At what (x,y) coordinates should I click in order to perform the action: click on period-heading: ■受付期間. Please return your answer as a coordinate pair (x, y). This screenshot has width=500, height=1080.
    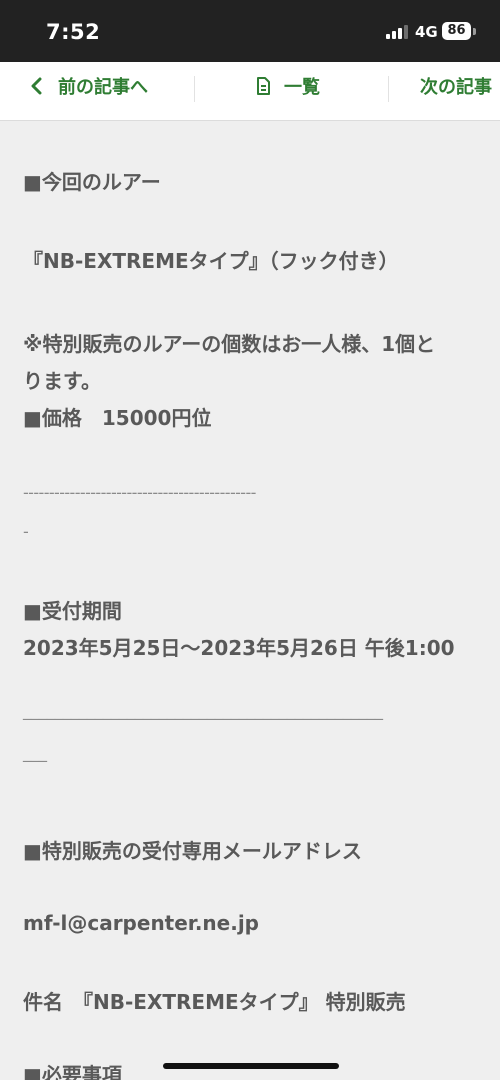
    Looking at the image, I should click on (72, 611).